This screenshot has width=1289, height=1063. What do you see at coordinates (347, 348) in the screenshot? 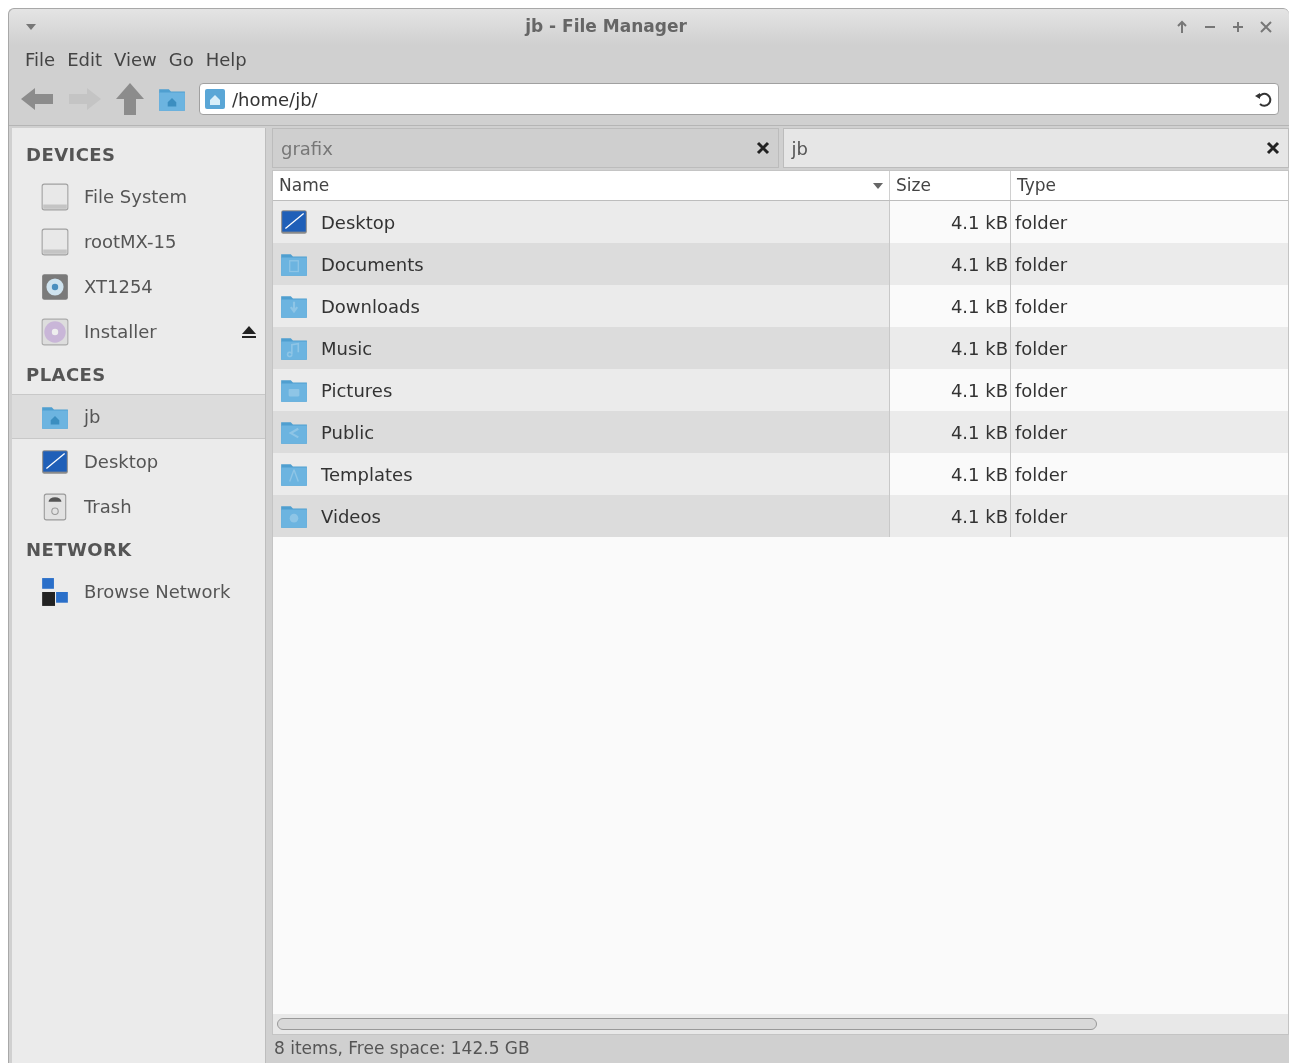
I see `file-name: Music` at bounding box center [347, 348].